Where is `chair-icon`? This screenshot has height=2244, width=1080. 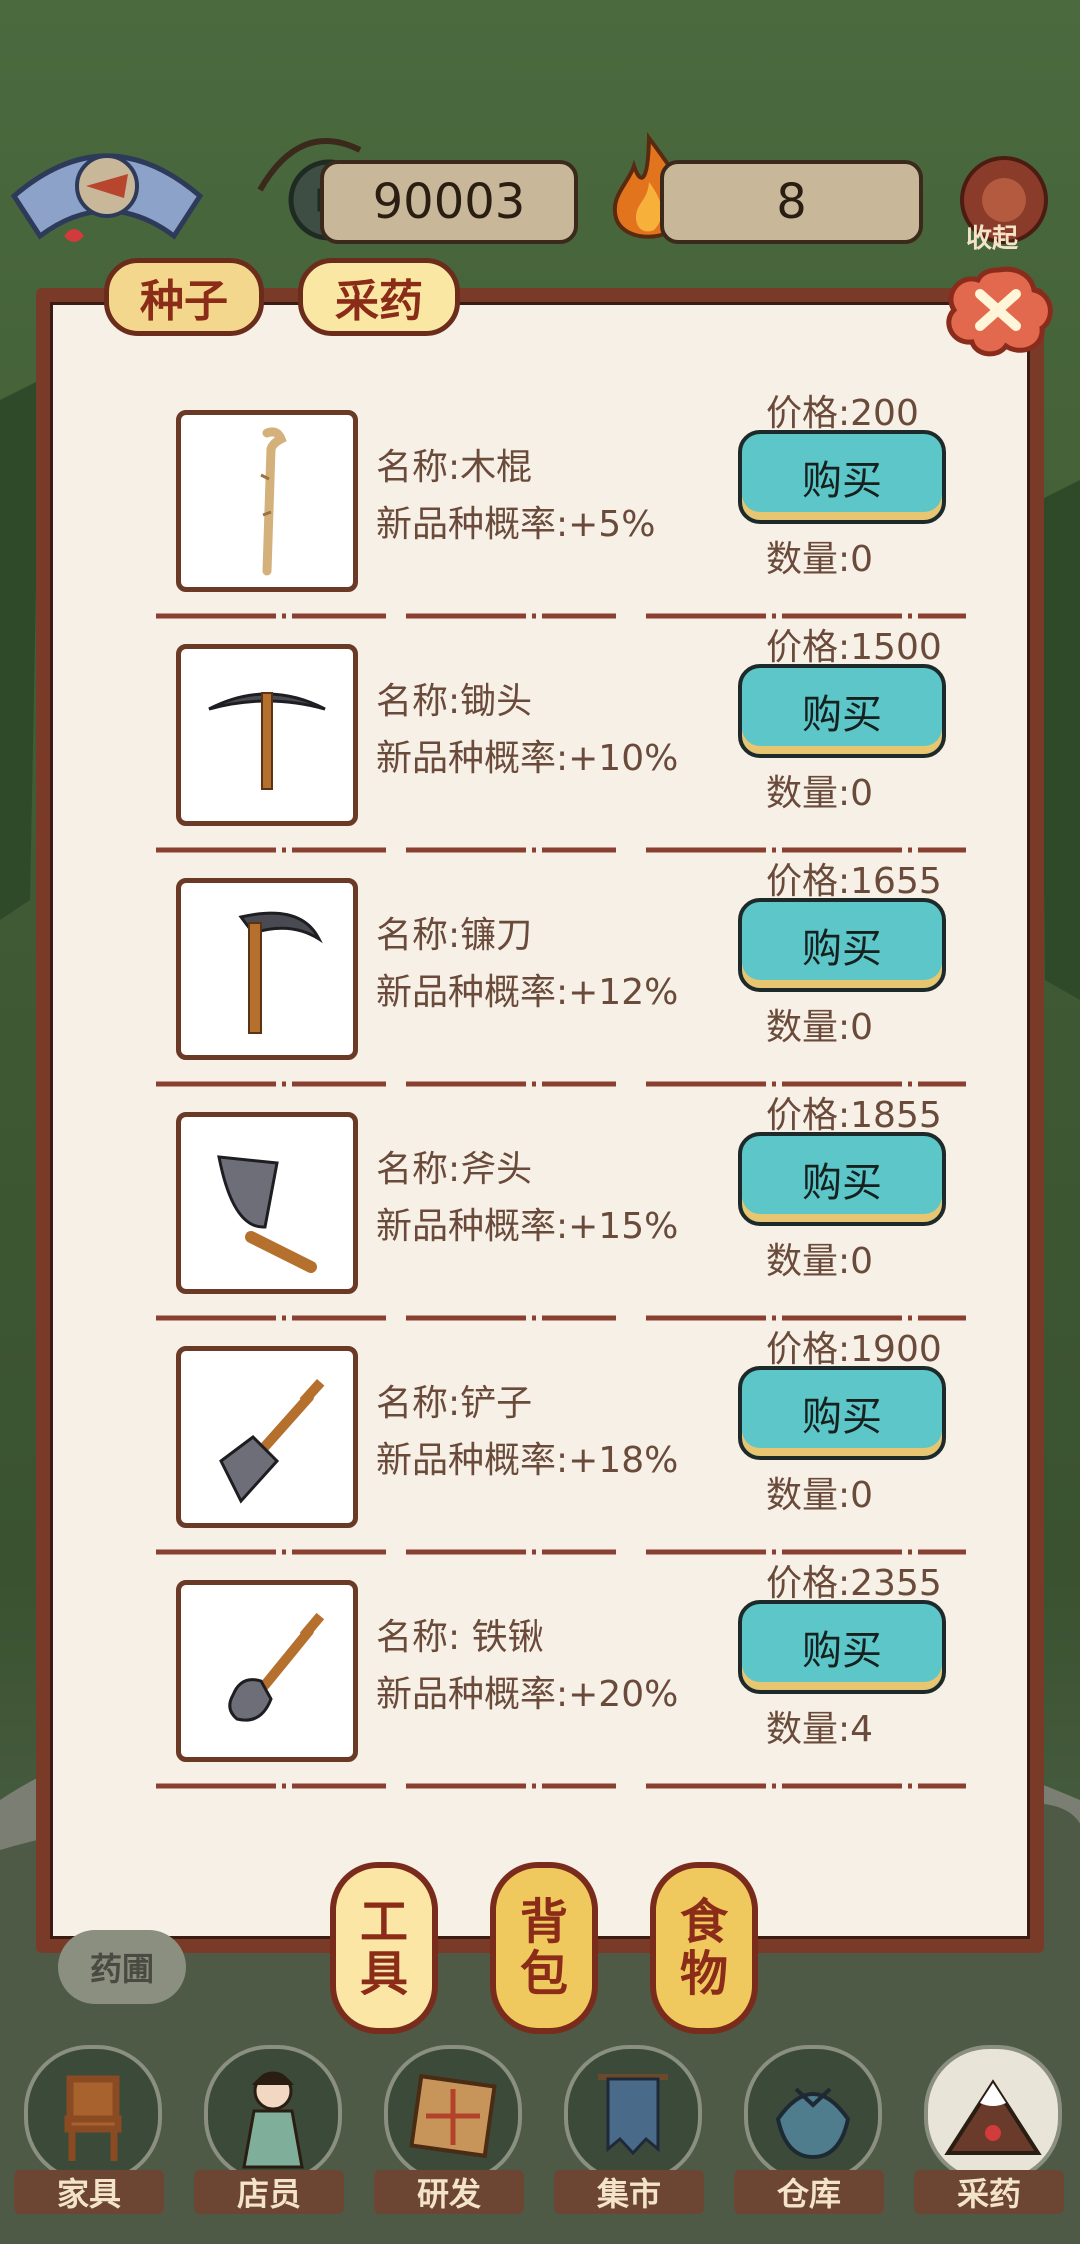 chair-icon is located at coordinates (93, 2114).